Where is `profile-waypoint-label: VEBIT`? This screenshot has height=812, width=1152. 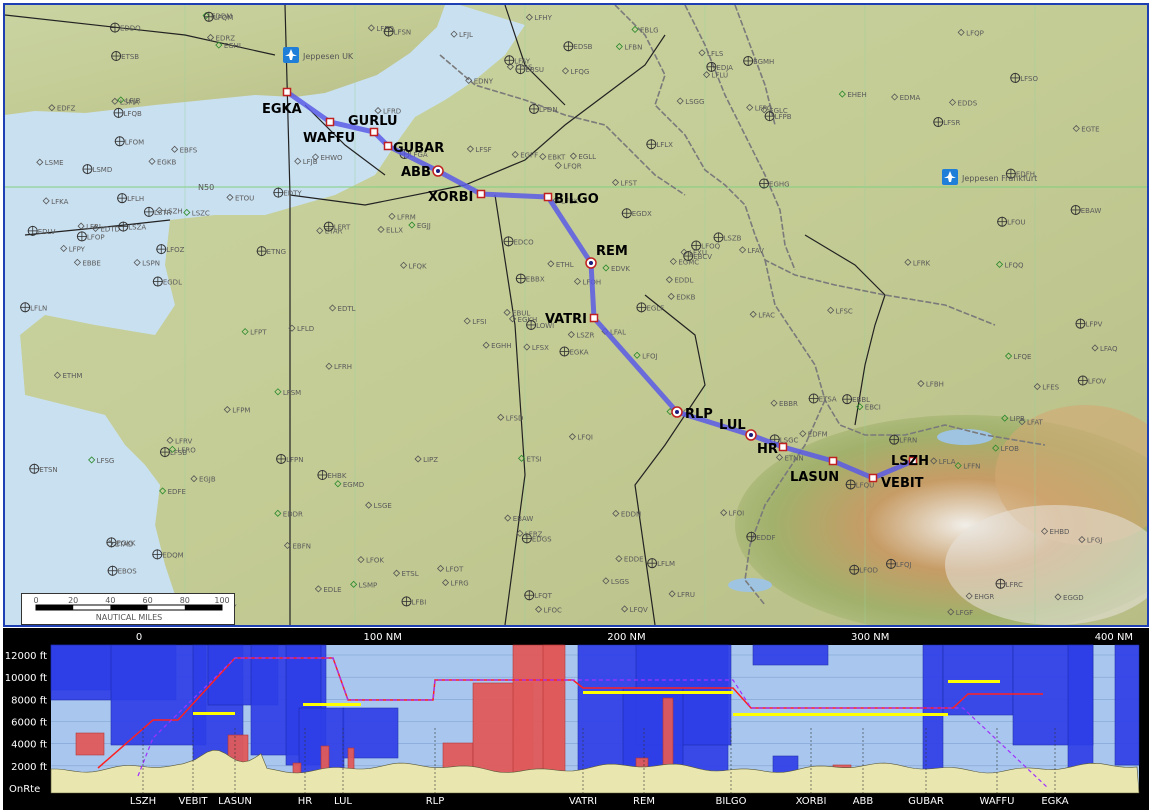
profile-waypoint-label: VEBIT is located at coordinates (193, 801).